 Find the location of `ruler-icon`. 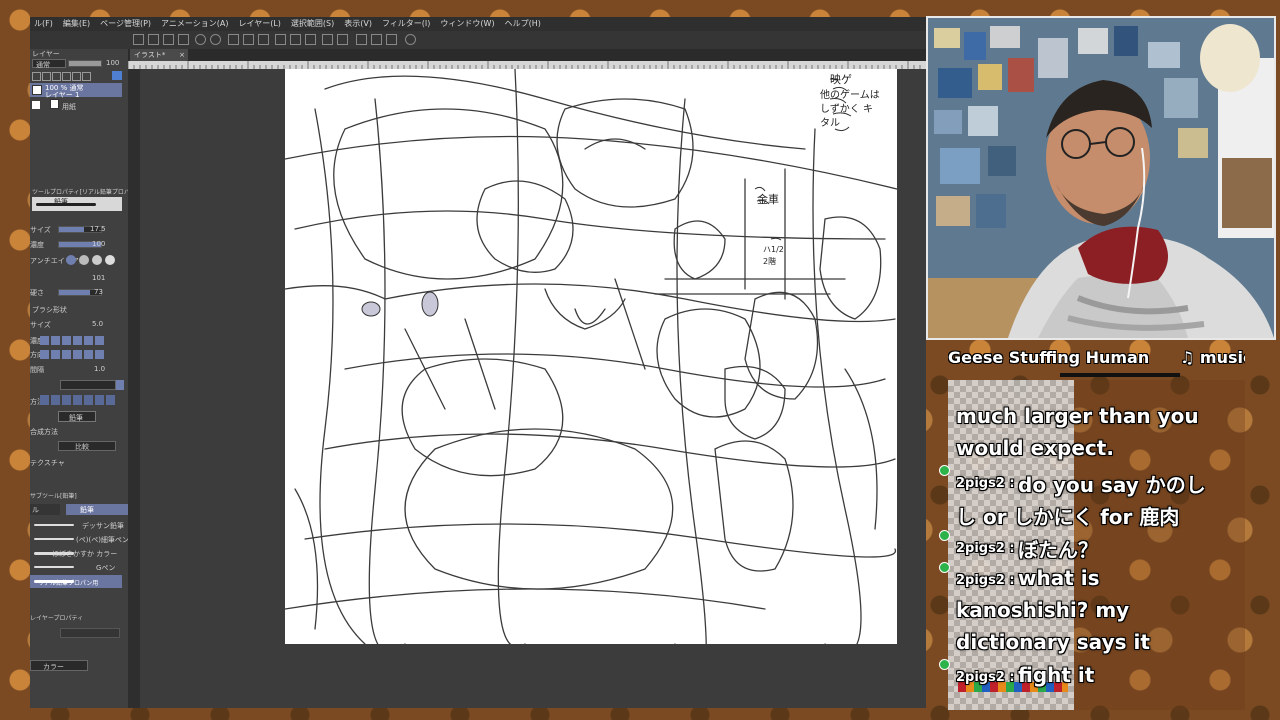

ruler-icon is located at coordinates (327, 39).